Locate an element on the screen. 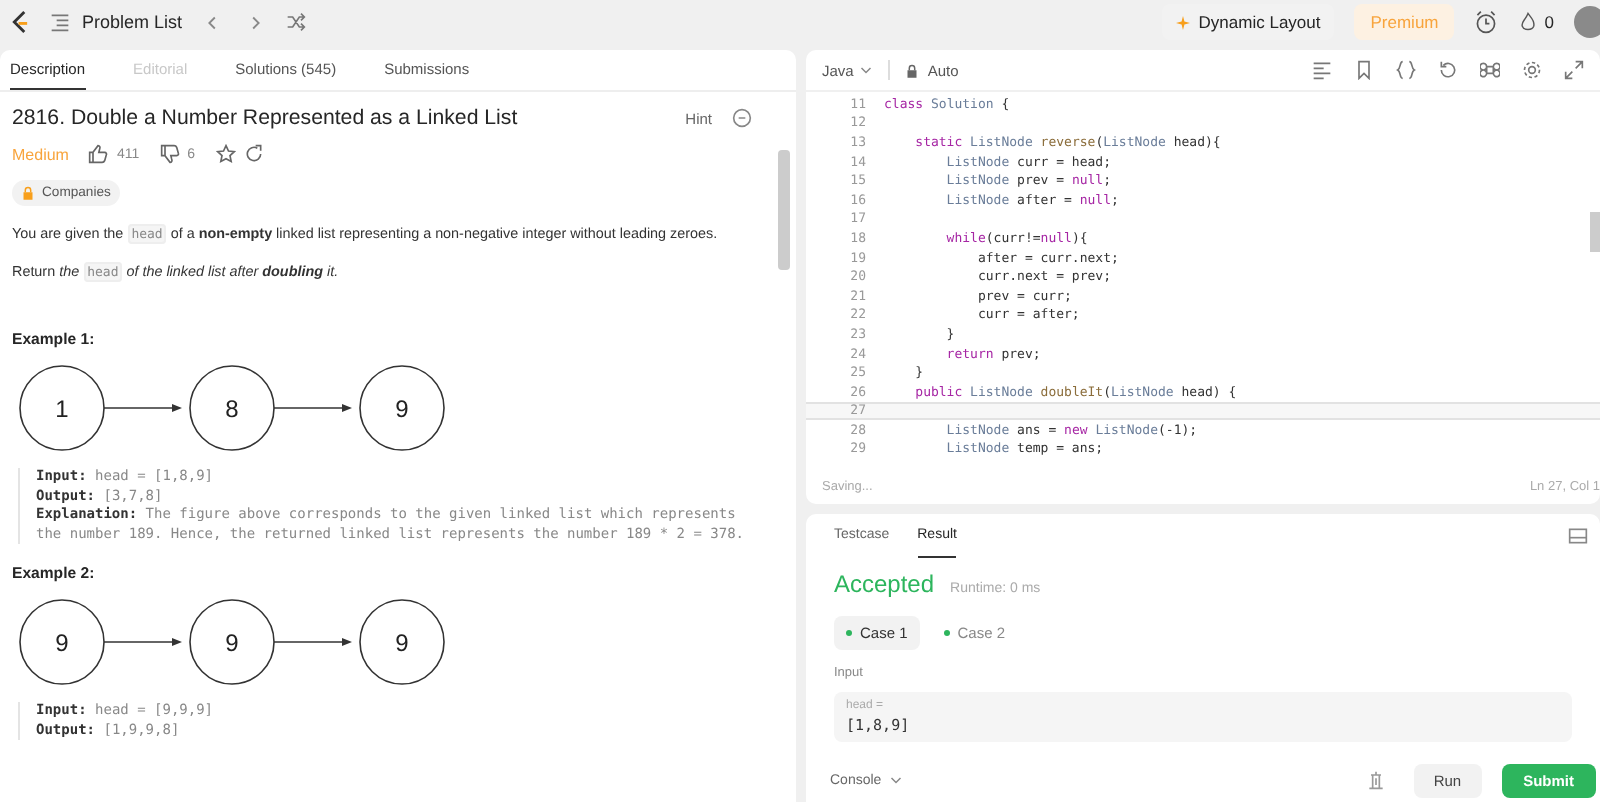 This screenshot has height=802, width=1600. settings-icon is located at coordinates (1532, 70).